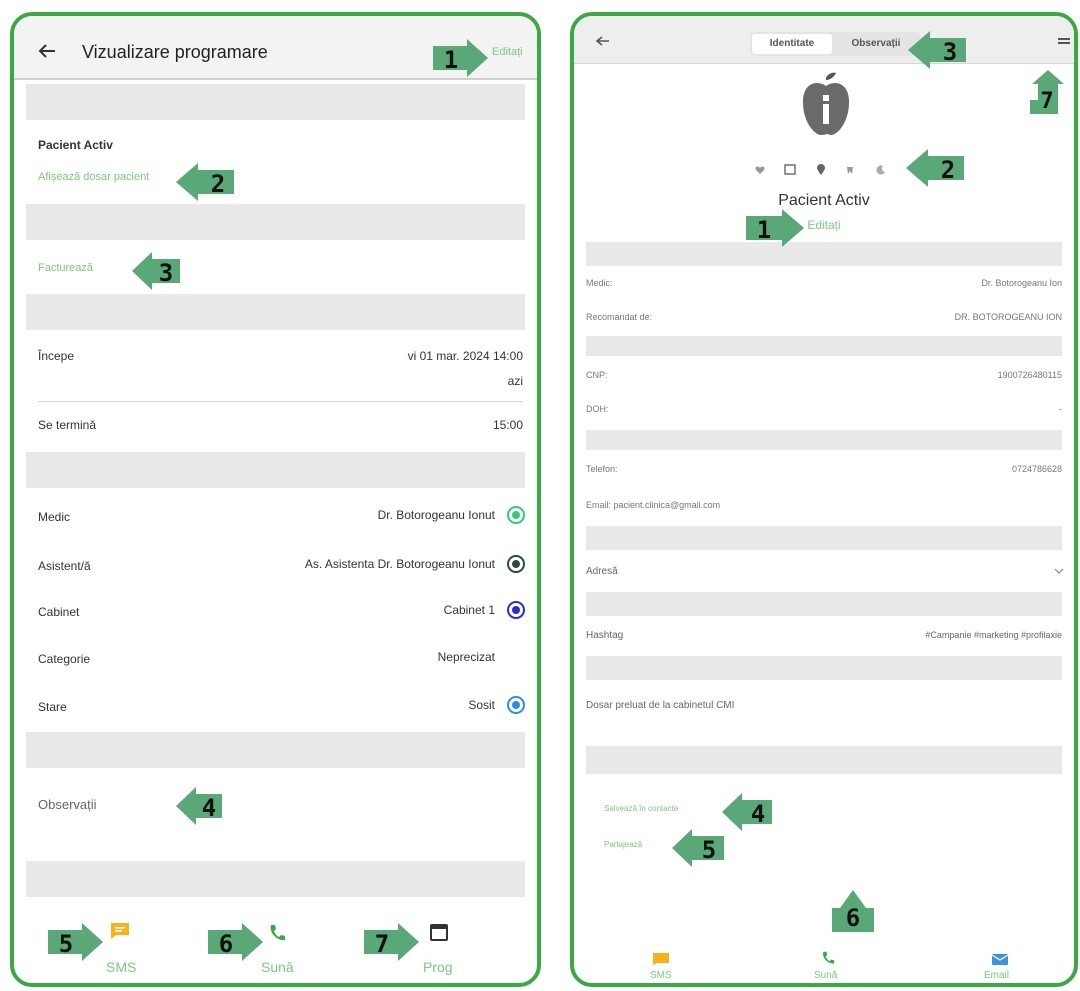 The width and height of the screenshot is (1080, 991). Describe the element at coordinates (597, 409) in the screenshot. I see `row-label-doh: DOH:` at that location.